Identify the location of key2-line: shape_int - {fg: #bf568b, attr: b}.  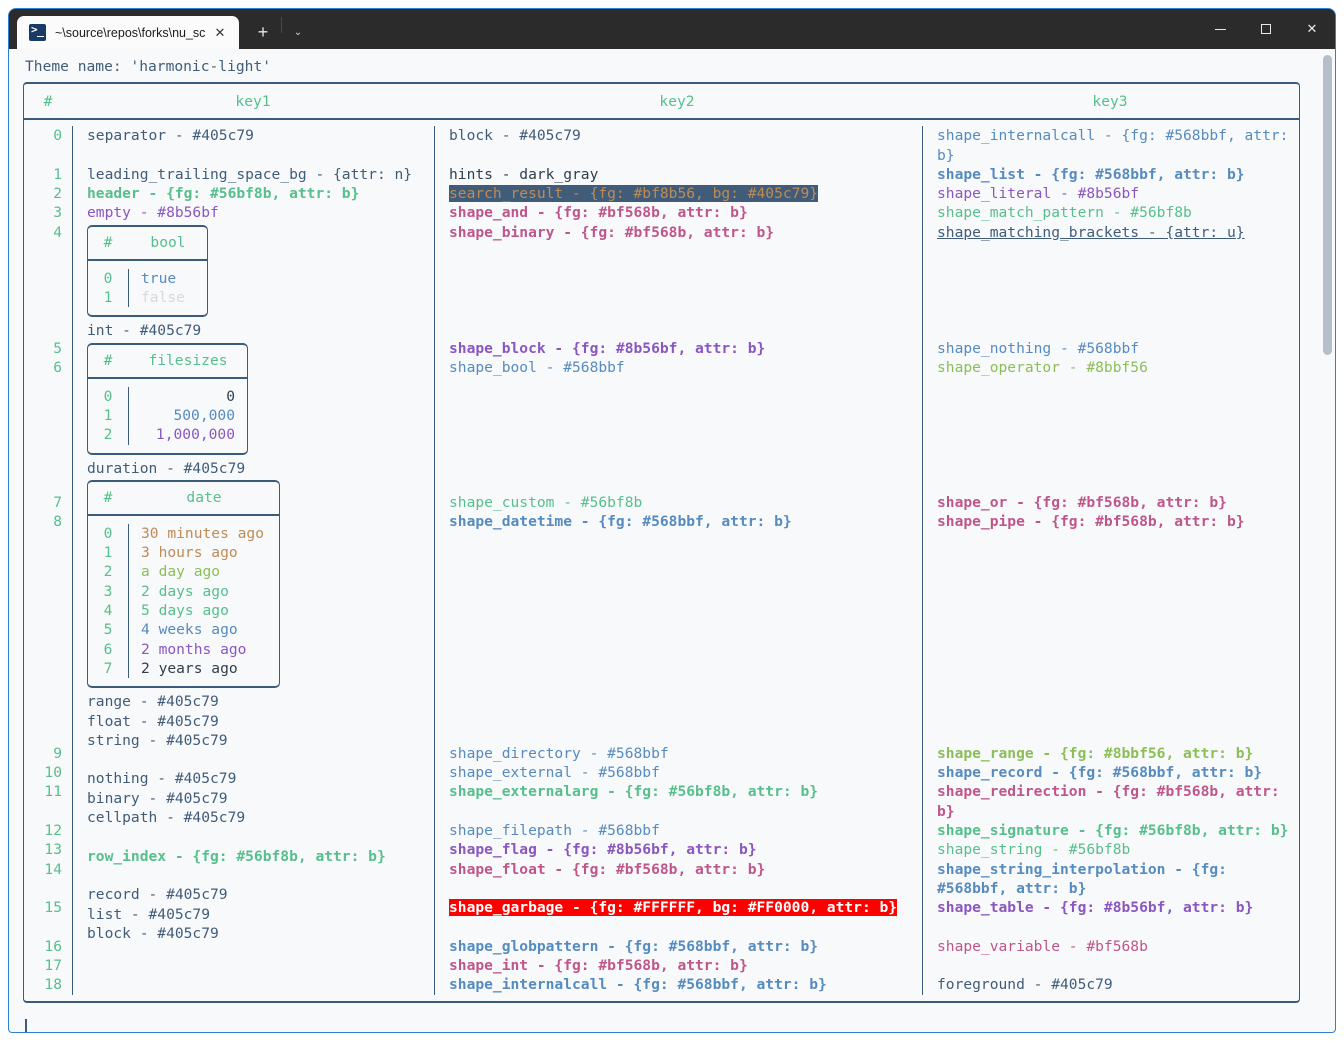
(598, 966).